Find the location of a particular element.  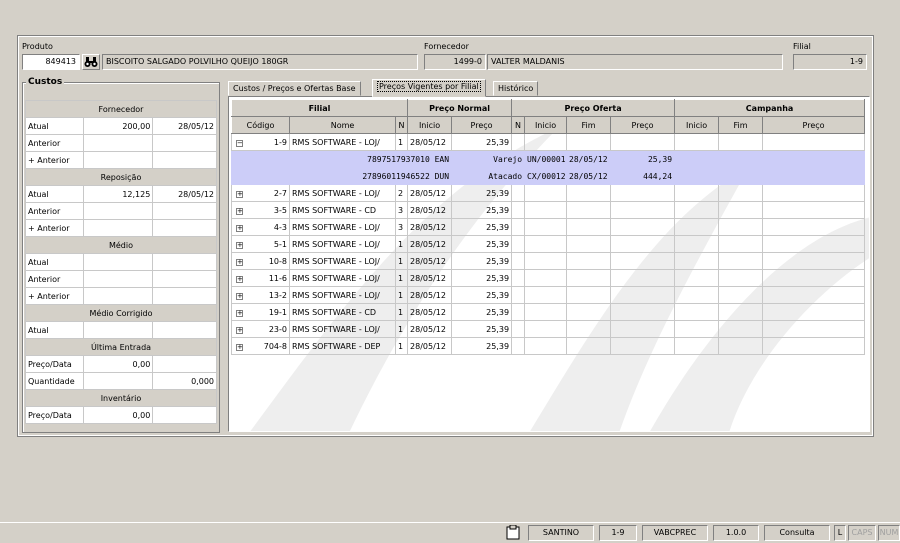

filial-nome: RMS SOFTWARE - LOJ/ is located at coordinates (342, 261).